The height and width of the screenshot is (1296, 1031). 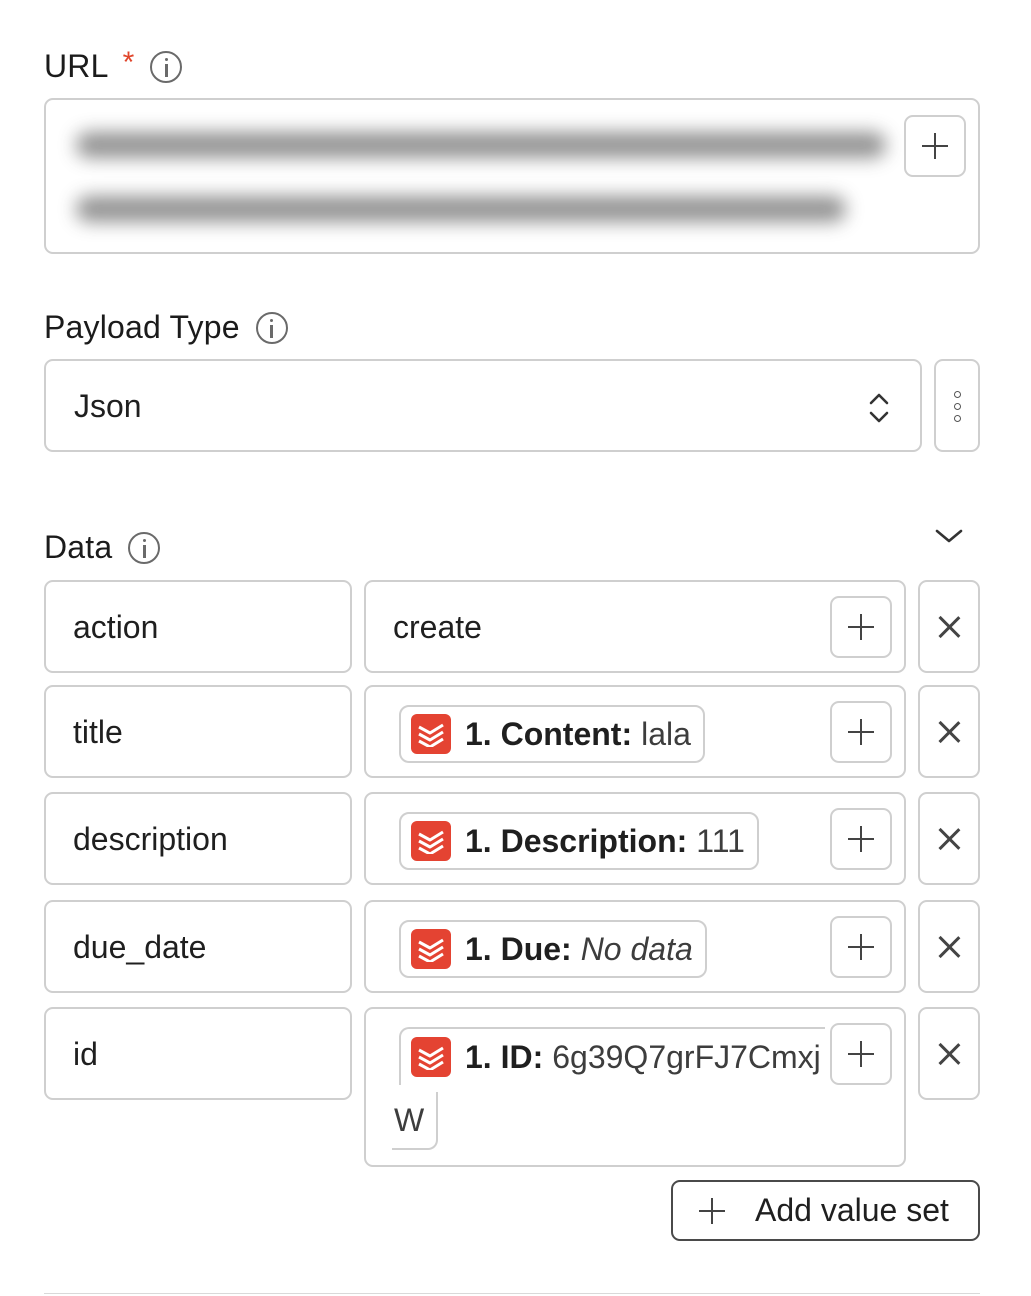 I want to click on data-value-field: 1. ID: 6g39Q7grFJ7Cmxj W, so click(x=635, y=1087).